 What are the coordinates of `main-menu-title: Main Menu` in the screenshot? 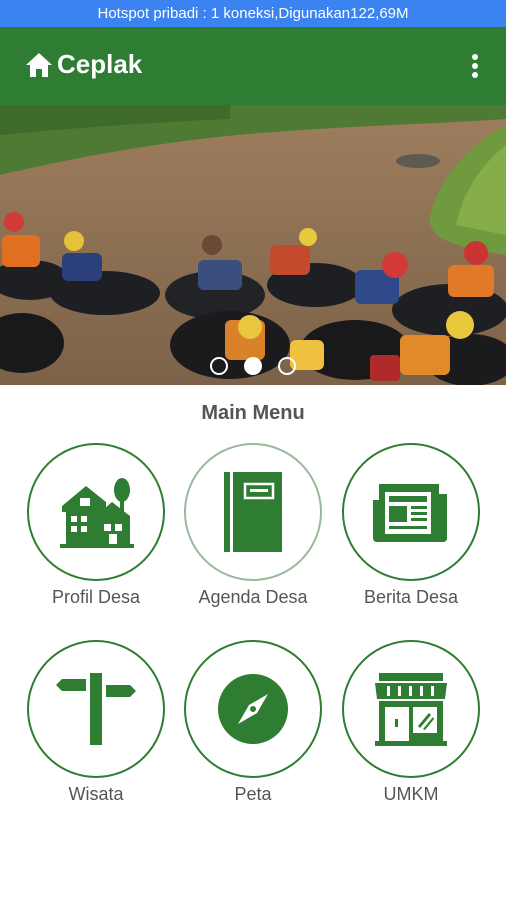 It's located at (253, 413).